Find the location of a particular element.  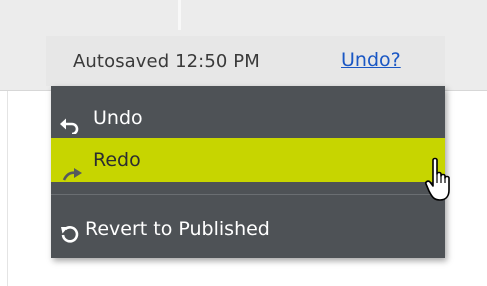

redo-arrow-icon is located at coordinates (73, 175).